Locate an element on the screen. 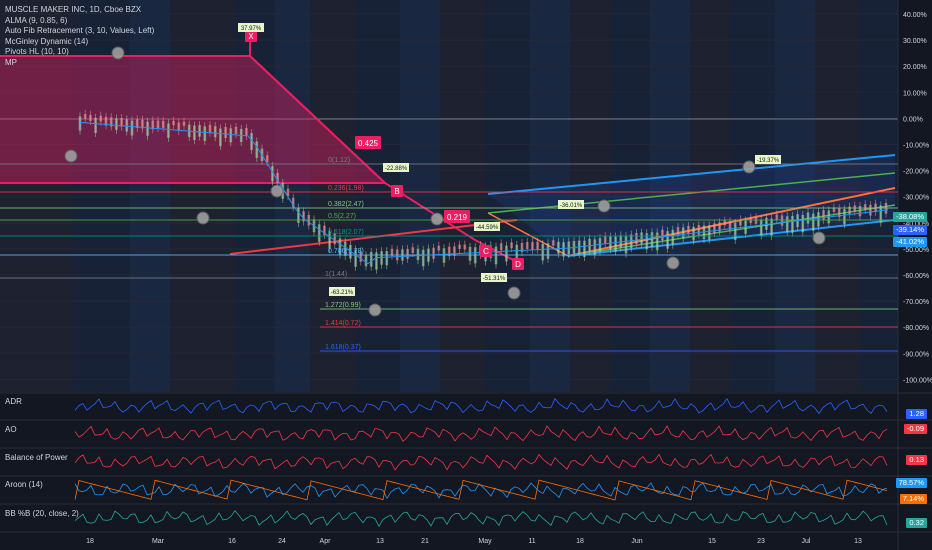 This screenshot has height=550, width=932. price-tick-label: -100.00% is located at coordinates (917, 380).